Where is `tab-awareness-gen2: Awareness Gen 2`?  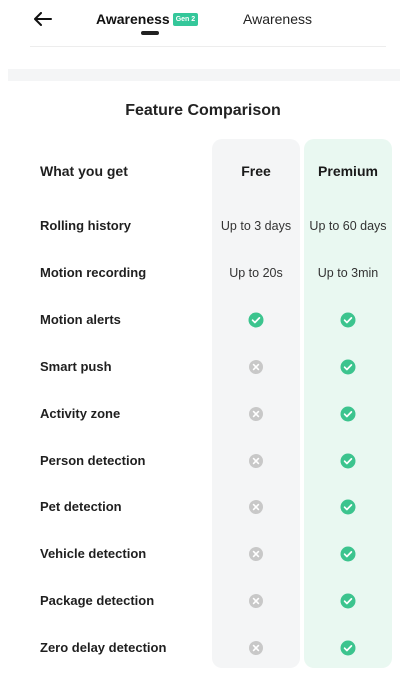
tab-awareness-gen2: Awareness Gen 2 is located at coordinates (147, 19).